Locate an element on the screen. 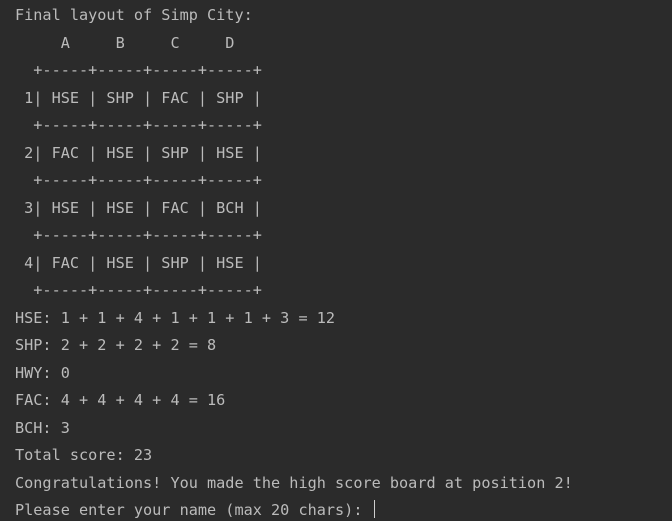 This screenshot has width=672, height=521. score-fac: FAC: 4 + 4 + 4 + 4 = 16 is located at coordinates (120, 400).